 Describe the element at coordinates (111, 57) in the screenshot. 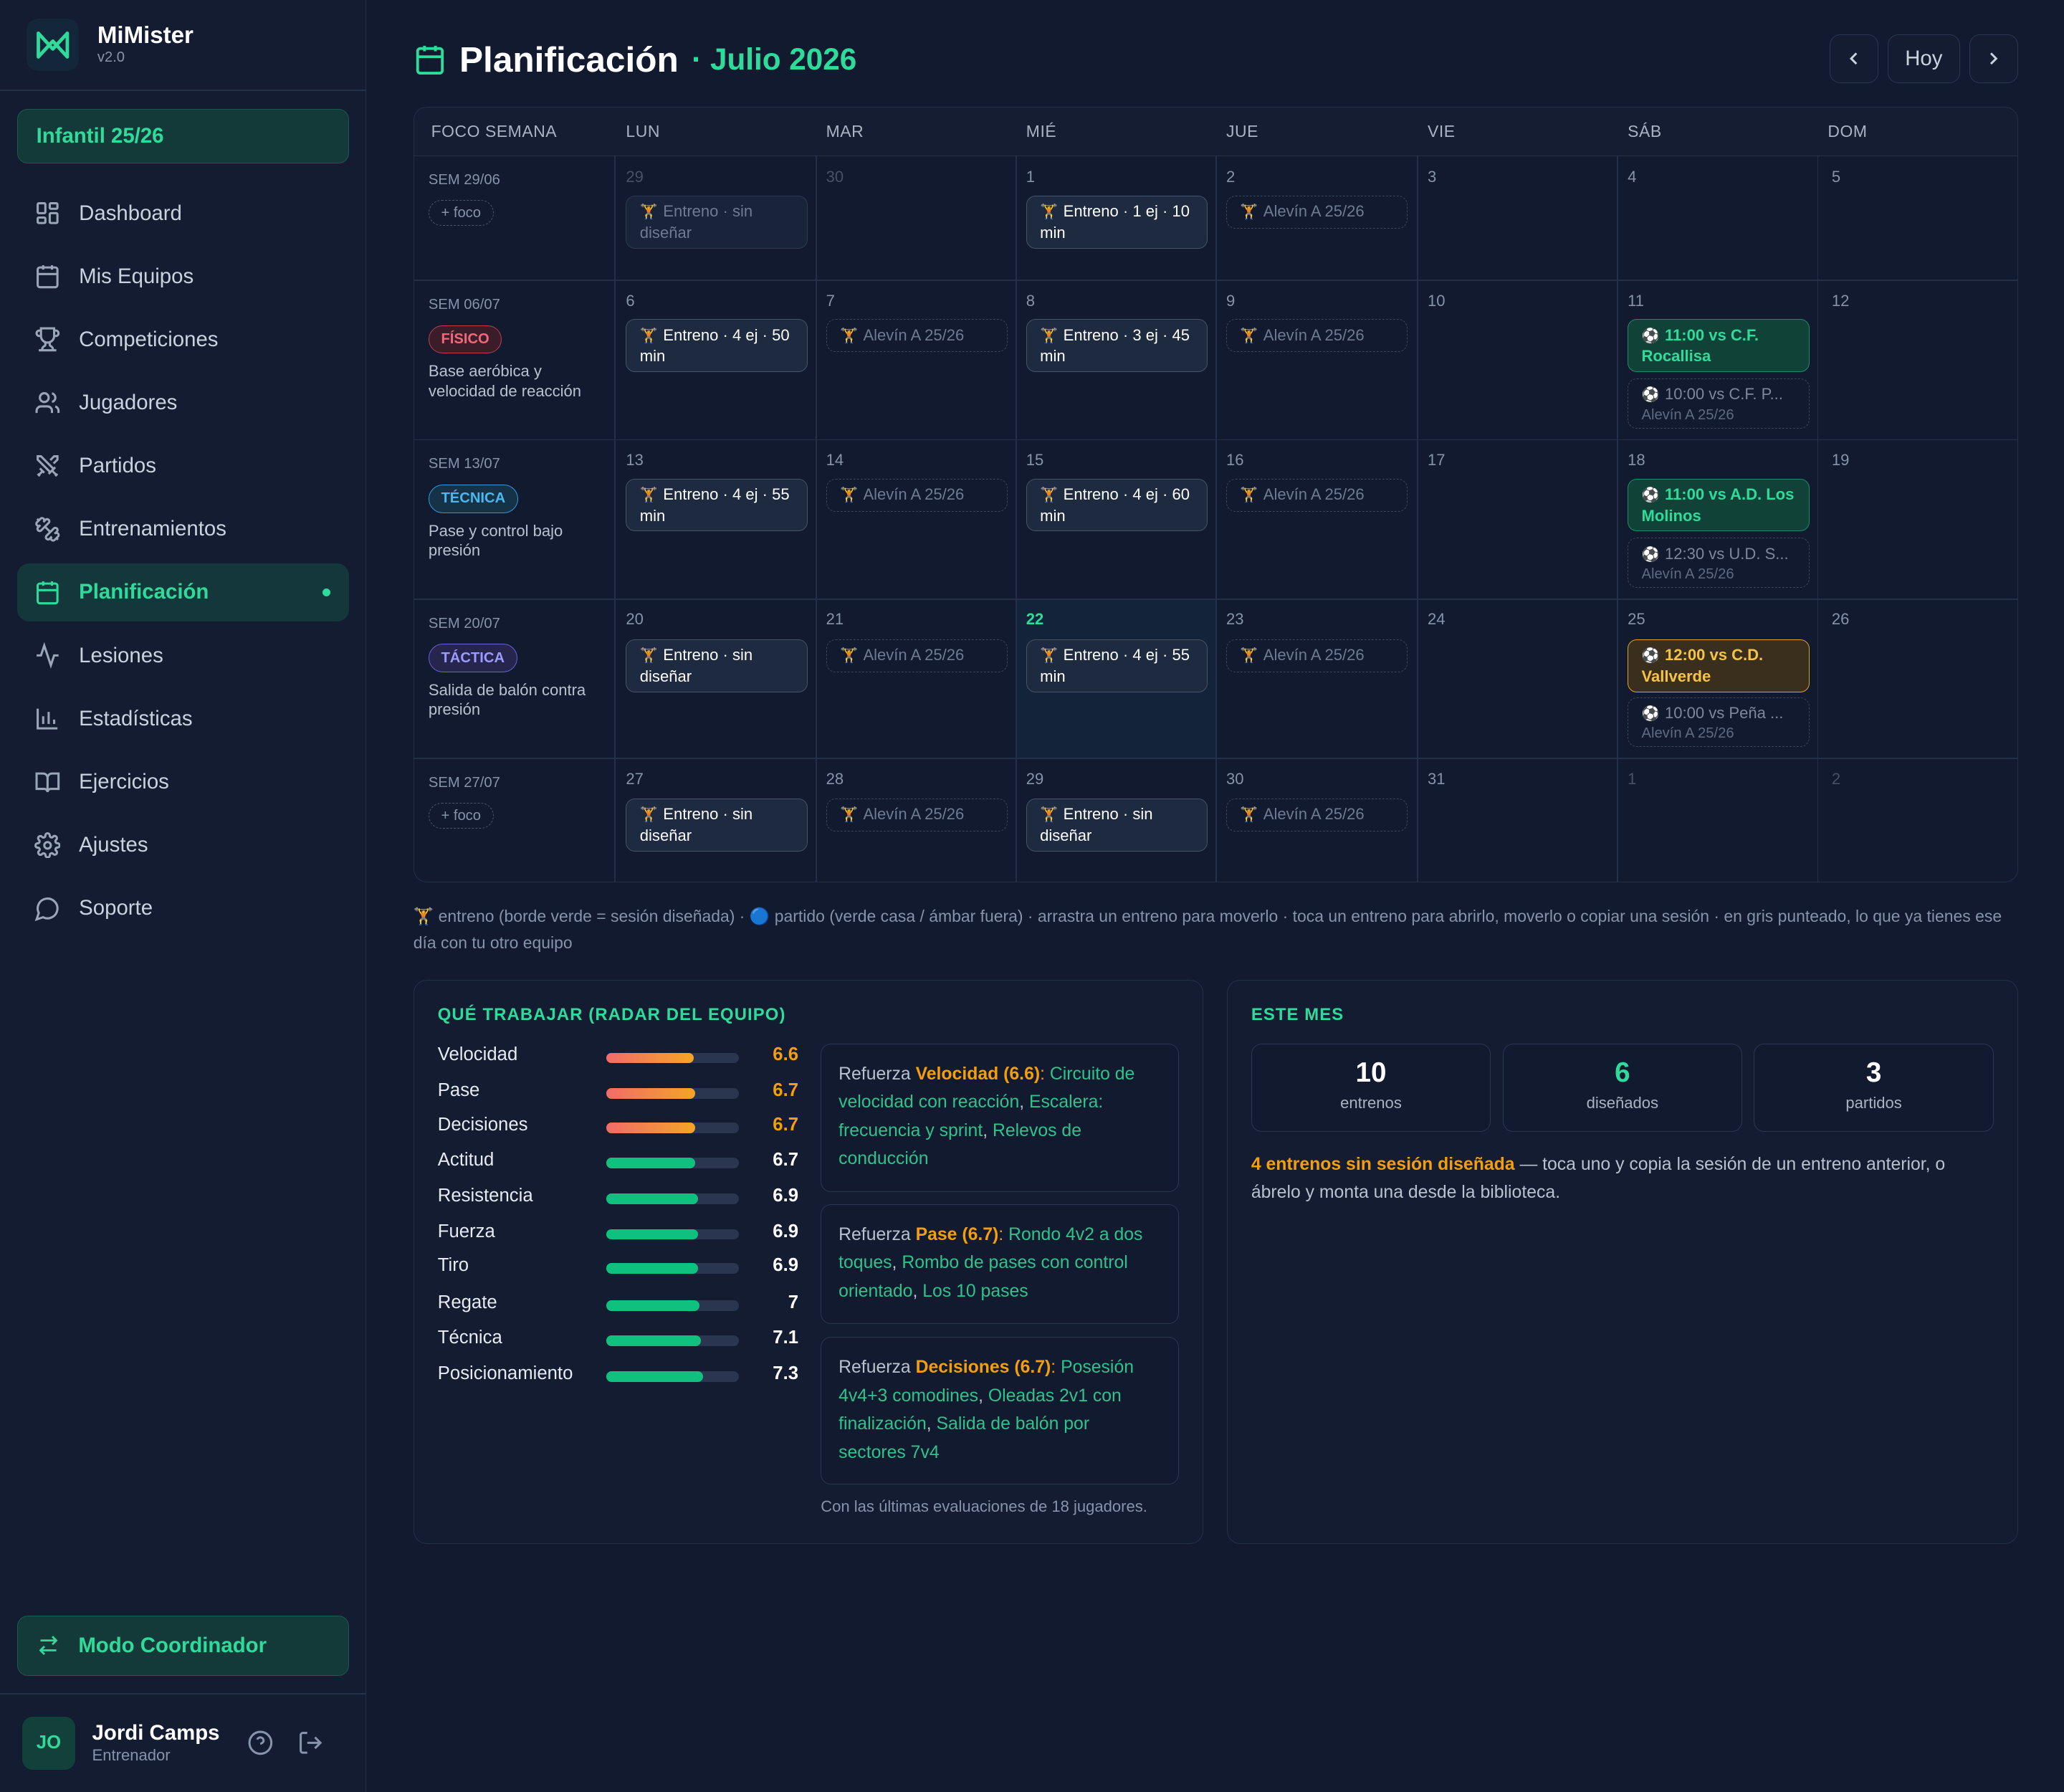

I see `app-version: v2.0` at that location.